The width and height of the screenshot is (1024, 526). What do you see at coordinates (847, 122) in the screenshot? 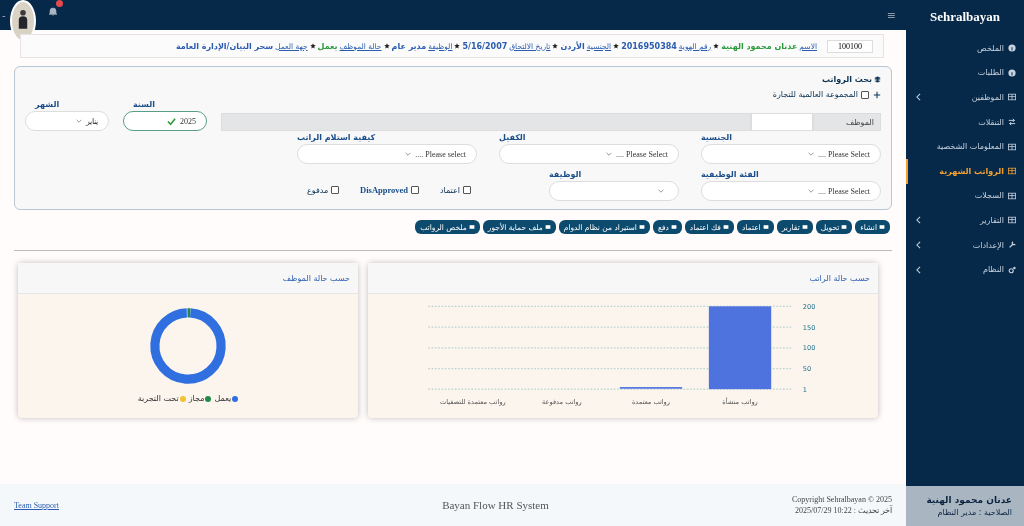
I see `employee-label: الموظف` at bounding box center [847, 122].